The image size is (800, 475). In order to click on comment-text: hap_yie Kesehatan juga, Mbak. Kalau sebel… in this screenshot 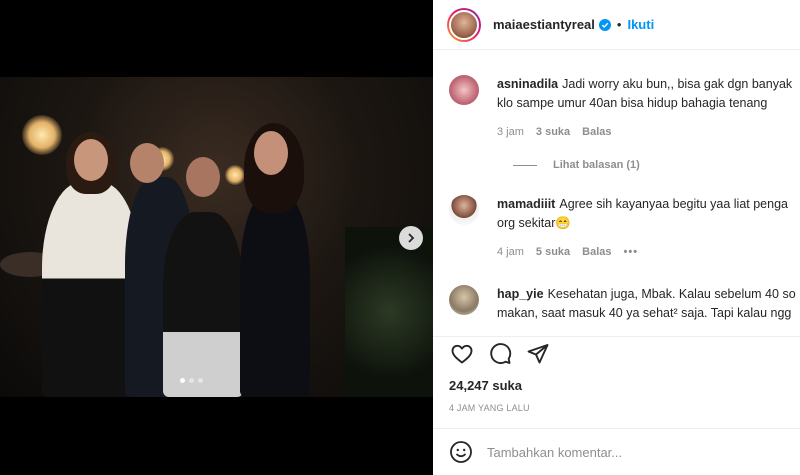, I will do `click(648, 304)`.